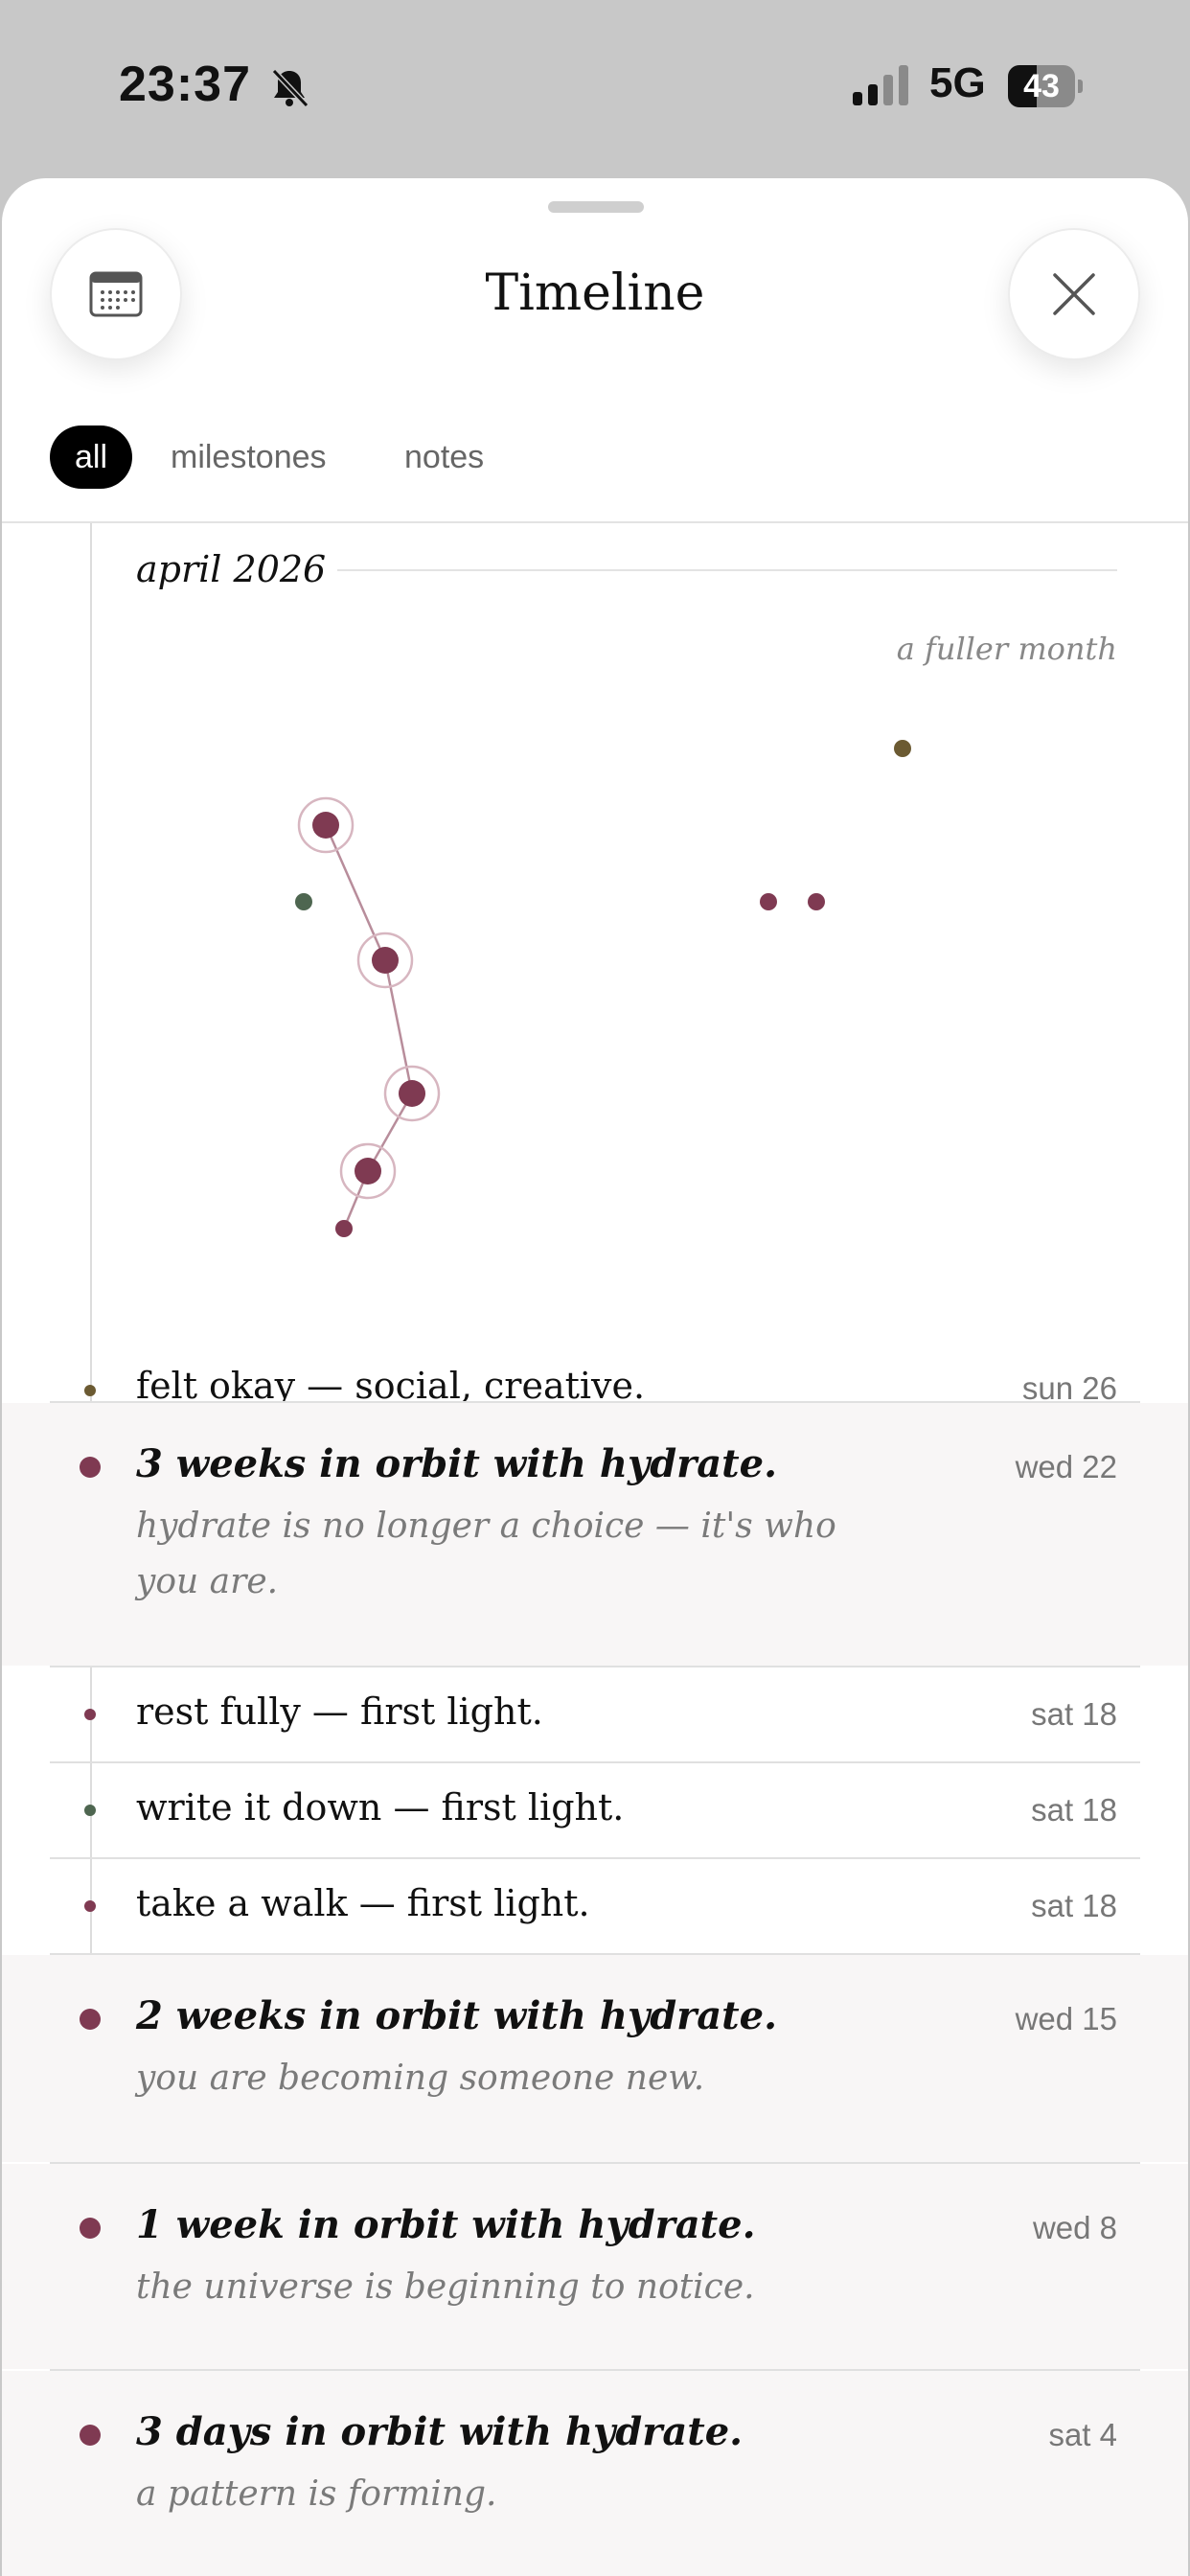 The width and height of the screenshot is (1190, 2576). Describe the element at coordinates (457, 1463) in the screenshot. I see `entry-title: 3 weeks in orbit with hydrate.` at that location.